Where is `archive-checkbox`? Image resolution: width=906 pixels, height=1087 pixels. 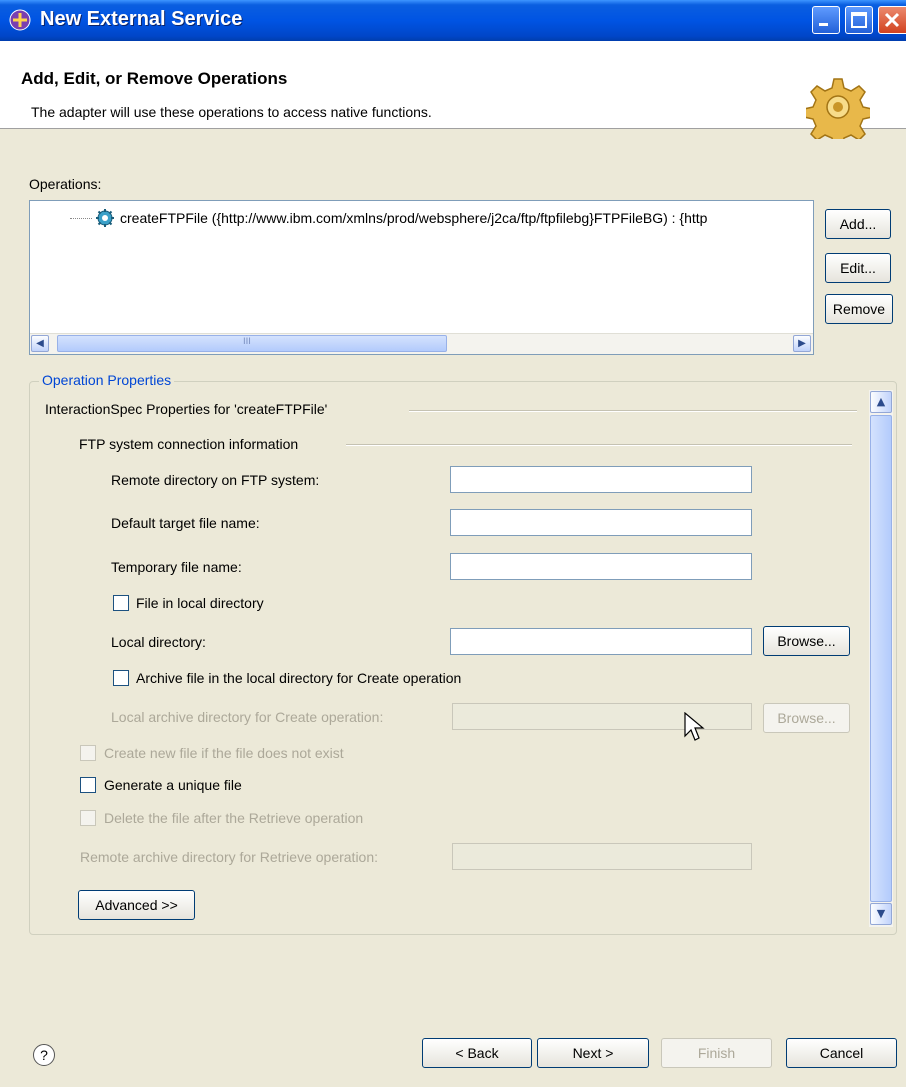
archive-checkbox is located at coordinates (121, 678).